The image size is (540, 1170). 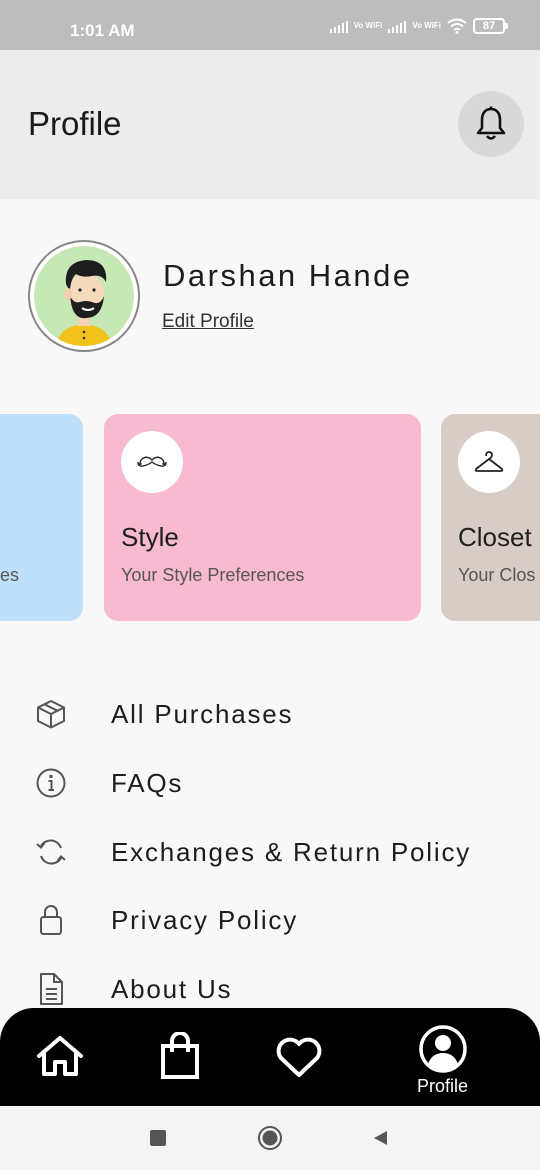 I want to click on status-time: 1:01 AM, so click(x=102, y=30).